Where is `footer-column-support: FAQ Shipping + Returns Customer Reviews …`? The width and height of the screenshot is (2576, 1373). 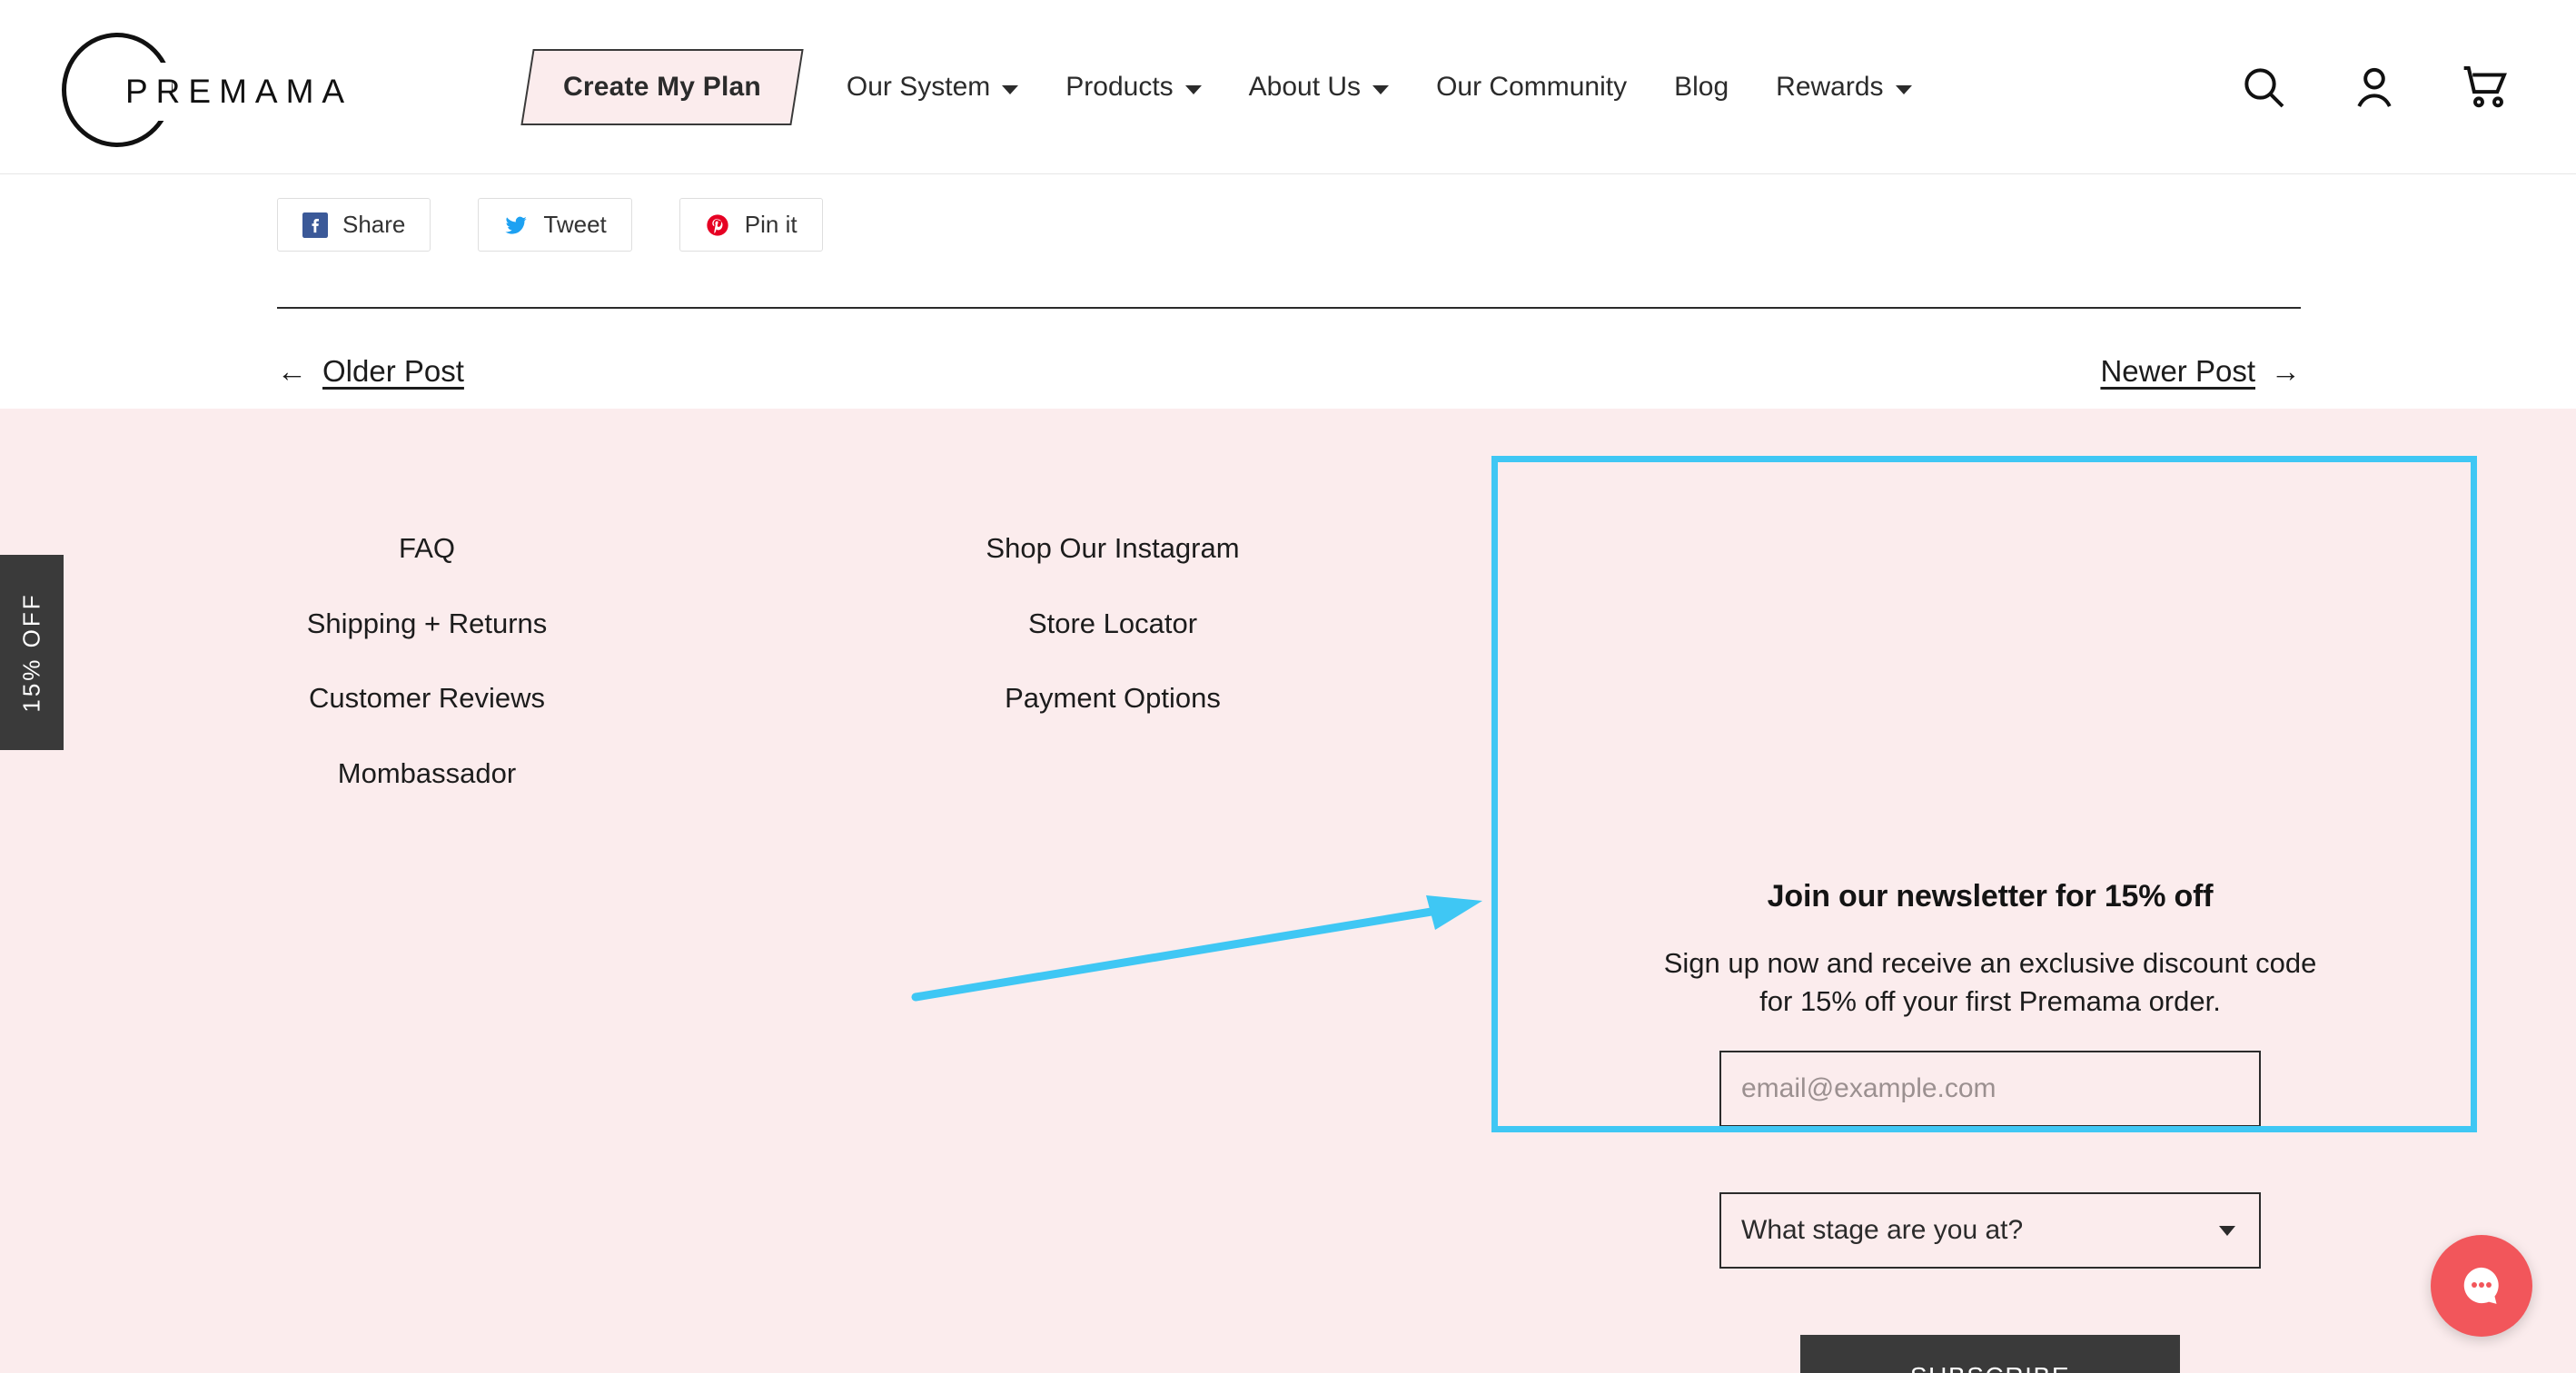 footer-column-support: FAQ Shipping + Returns Customer Reviews … is located at coordinates (426, 661).